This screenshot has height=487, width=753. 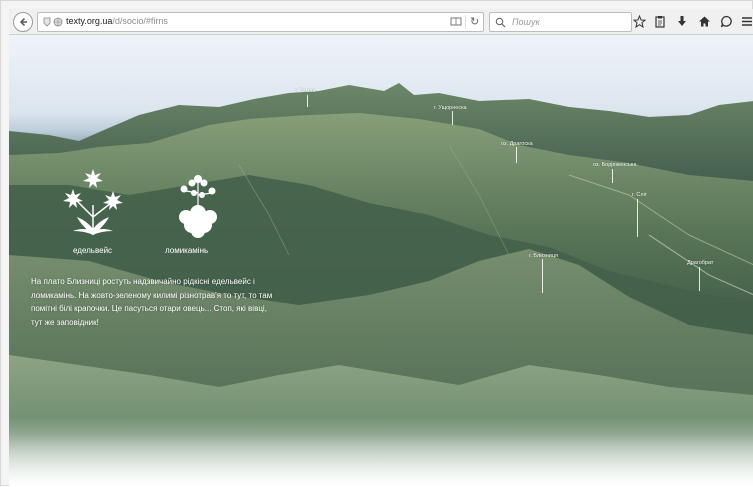 What do you see at coordinates (450, 108) in the screenshot?
I see `peak-label: г. Ущорнескa` at bounding box center [450, 108].